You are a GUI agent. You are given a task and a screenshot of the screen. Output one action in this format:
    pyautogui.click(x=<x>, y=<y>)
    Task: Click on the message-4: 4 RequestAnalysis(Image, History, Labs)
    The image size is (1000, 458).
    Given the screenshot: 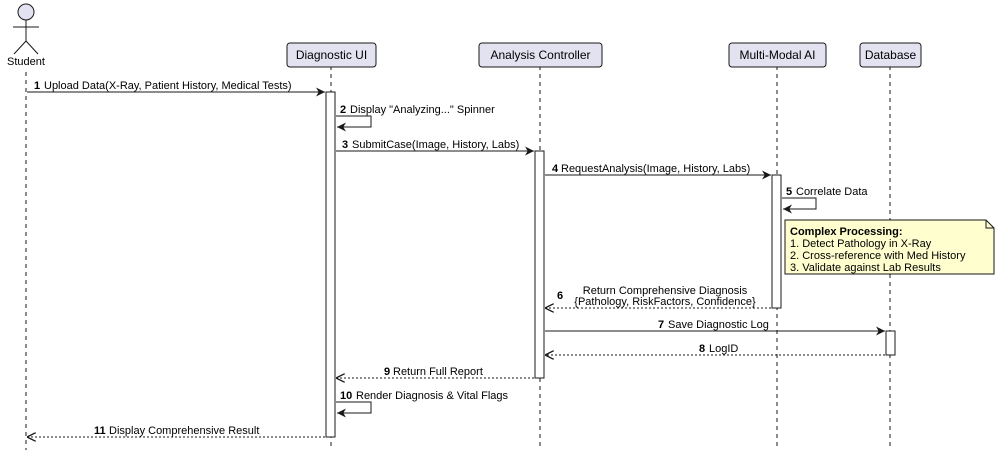 What is the action you would take?
    pyautogui.click(x=658, y=171)
    